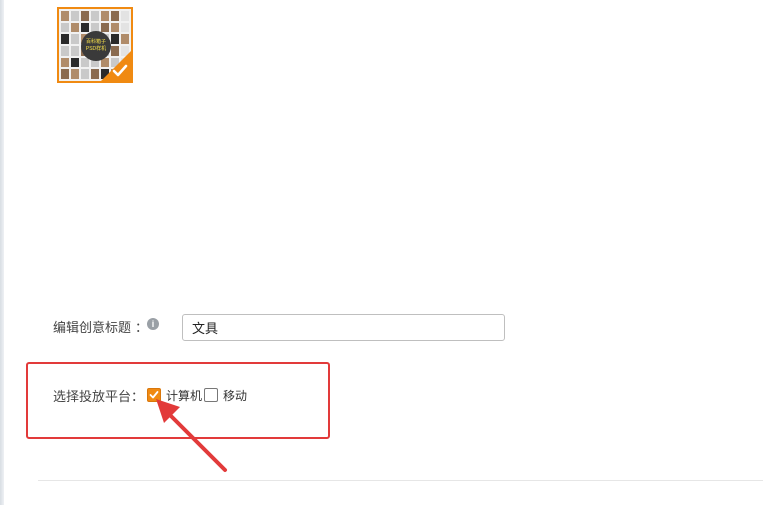  Describe the element at coordinates (99, 396) in the screenshot. I see `platform-label: 选择投放平台：` at that location.